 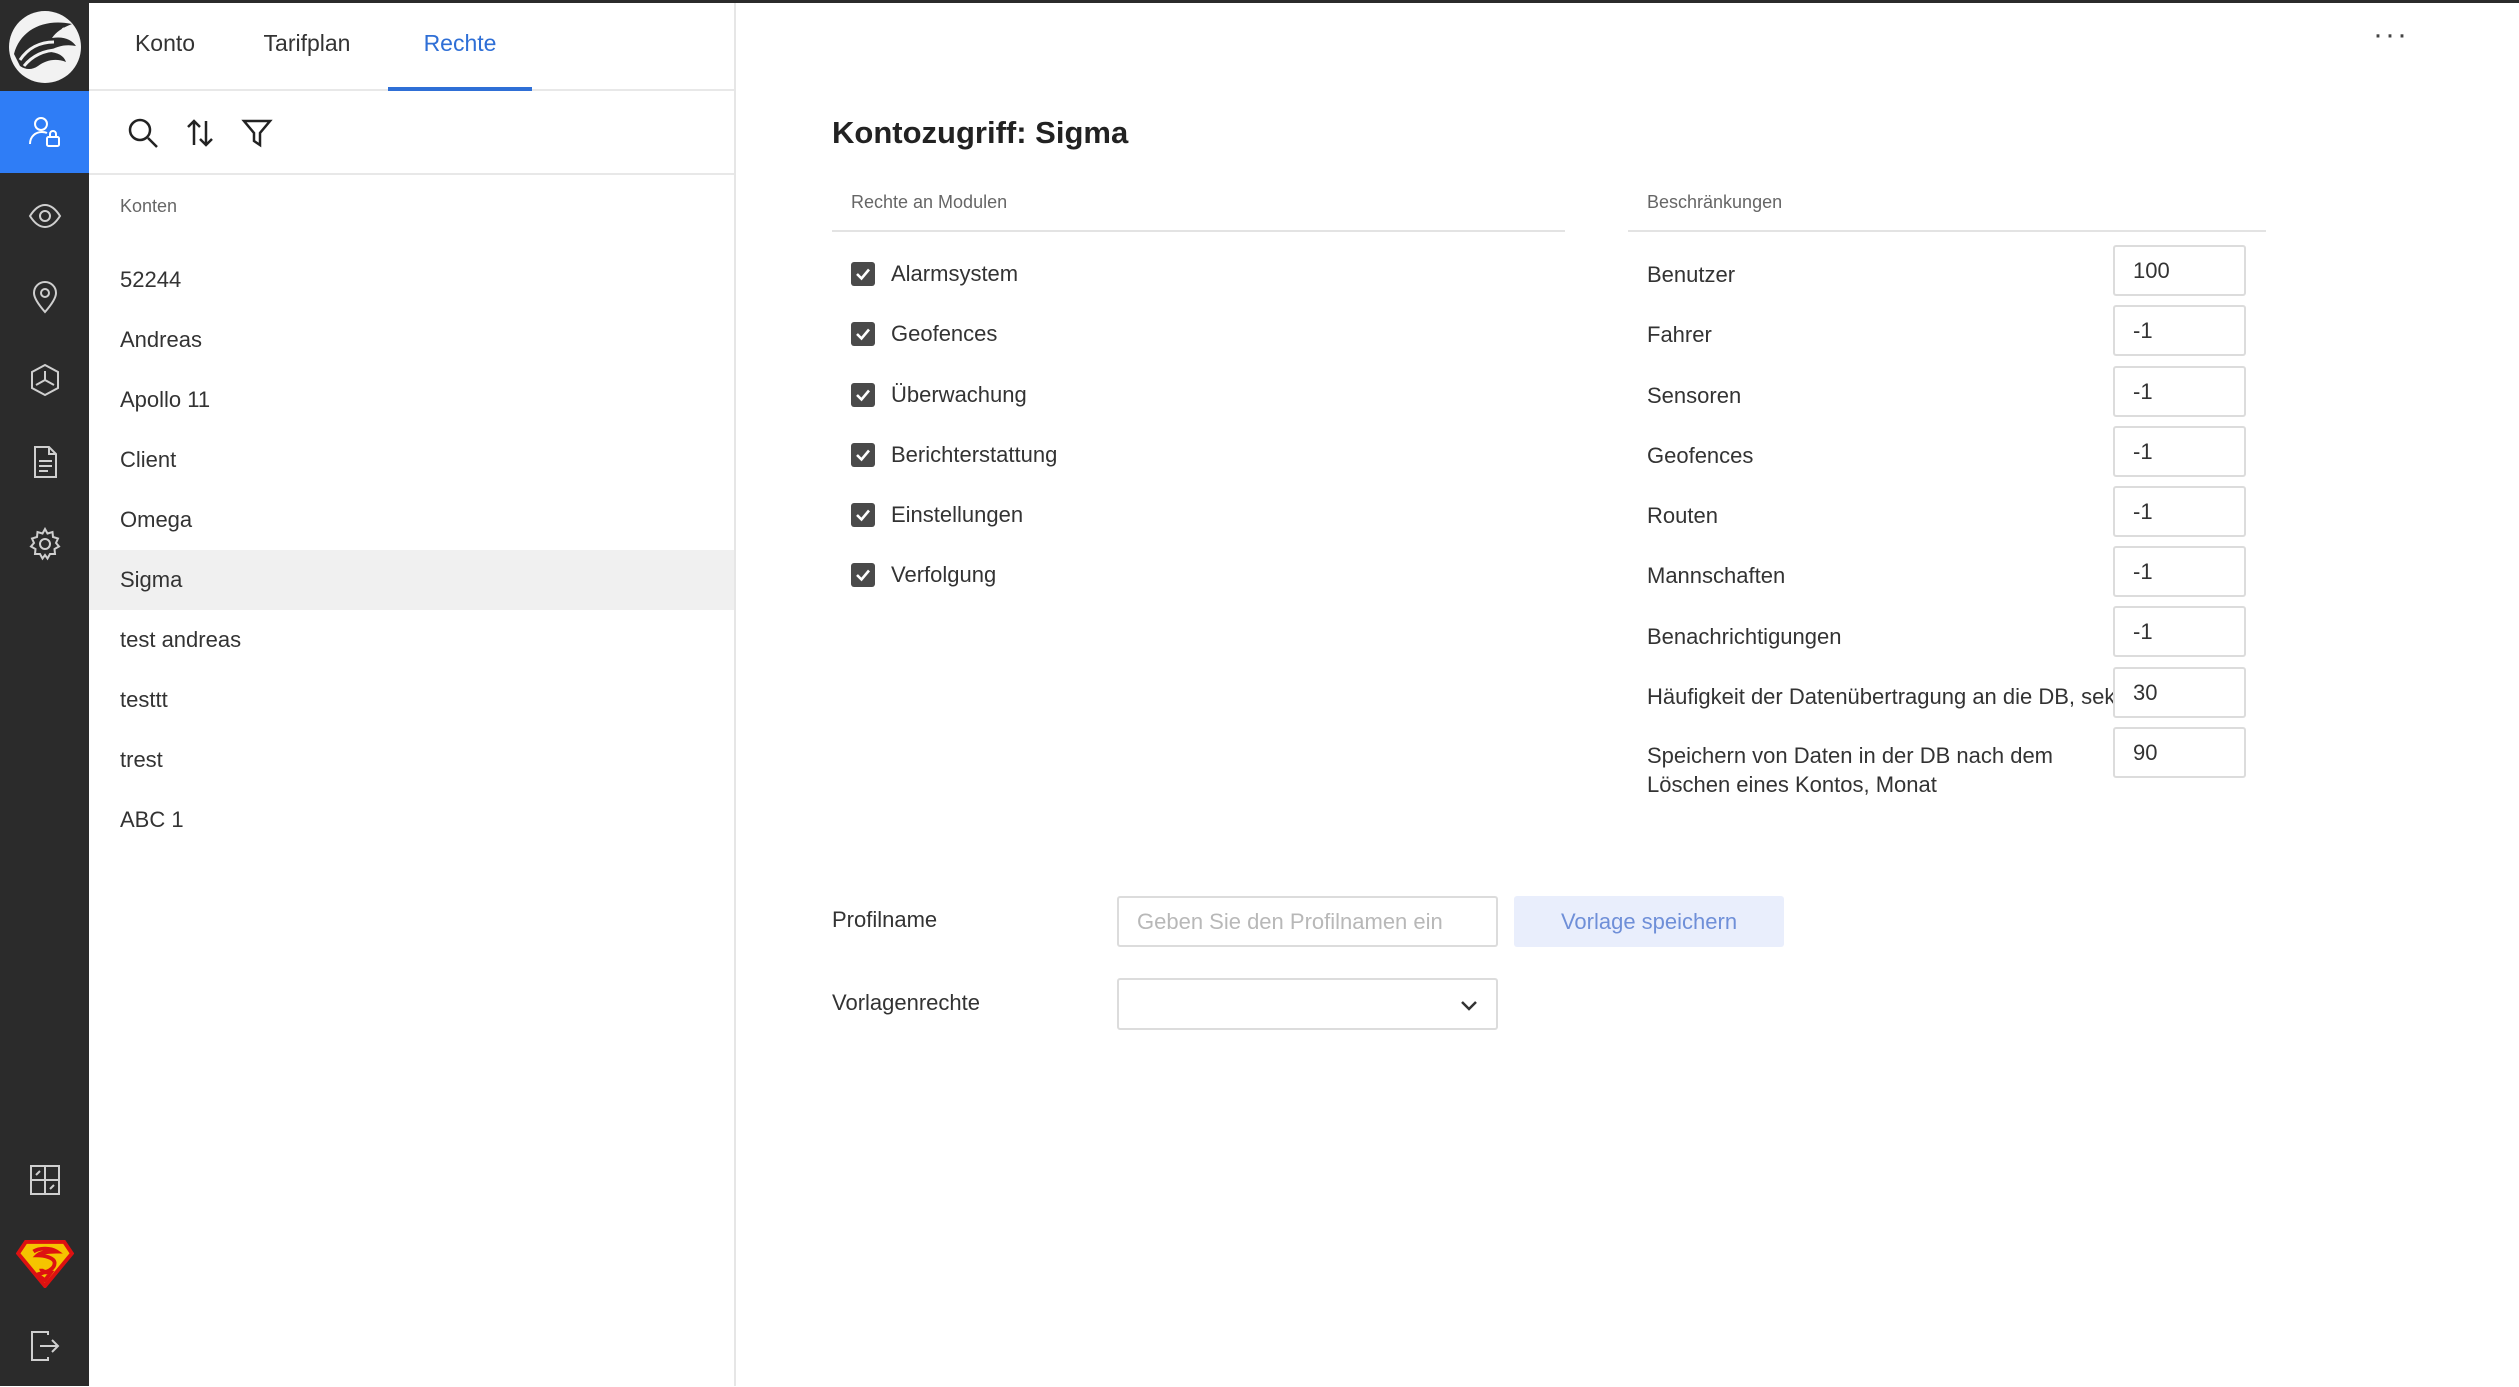 I want to click on profile-name-label: Profilname, so click(x=885, y=919).